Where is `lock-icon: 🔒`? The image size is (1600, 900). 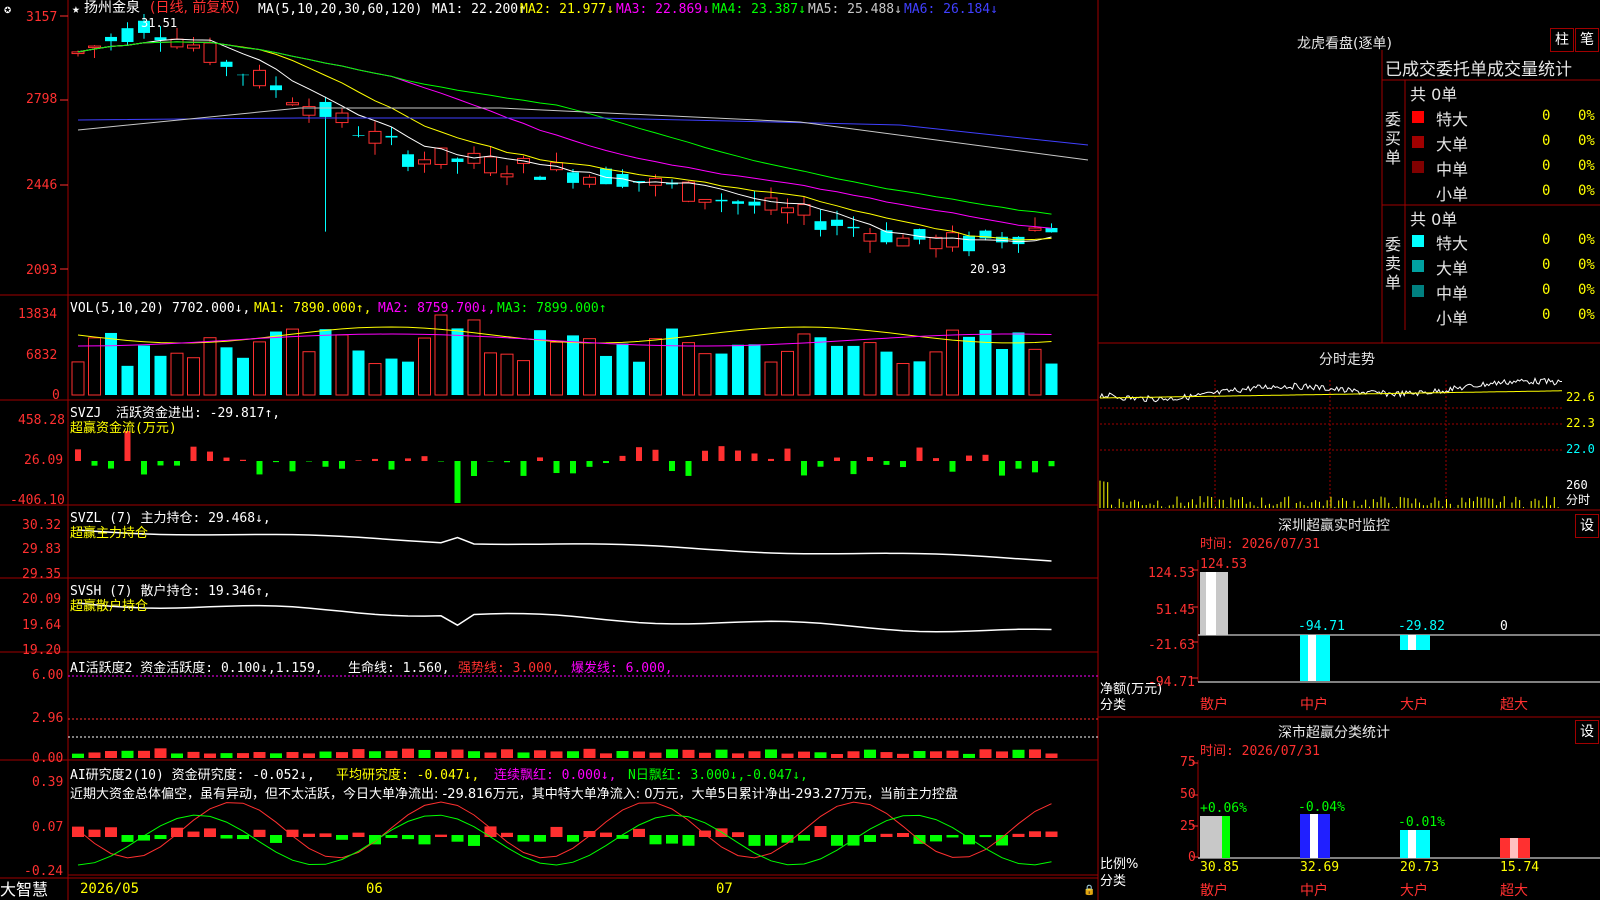 lock-icon: 🔒 is located at coordinates (1089, 890).